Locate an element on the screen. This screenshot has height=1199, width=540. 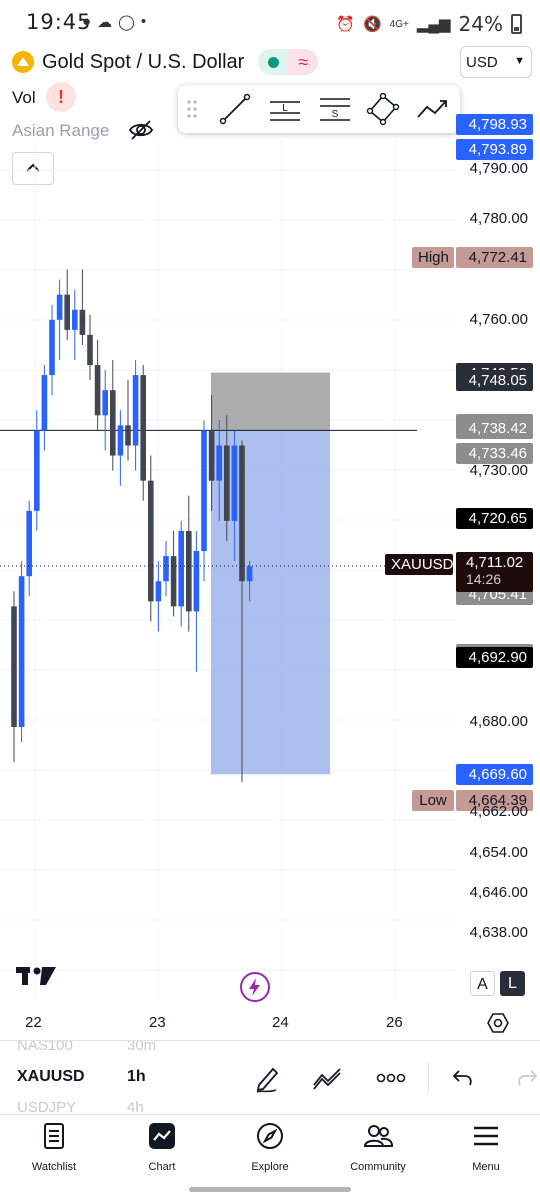
flash-deals-icon is located at coordinates (255, 987).